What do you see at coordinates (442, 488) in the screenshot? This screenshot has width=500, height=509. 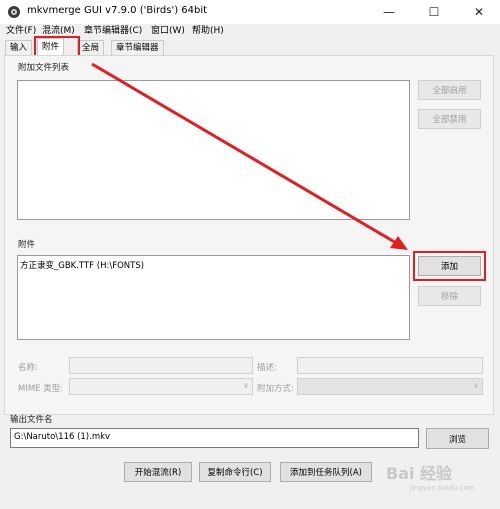 I see `baidu-watermark-url: jingyan.baidu.com` at bounding box center [442, 488].